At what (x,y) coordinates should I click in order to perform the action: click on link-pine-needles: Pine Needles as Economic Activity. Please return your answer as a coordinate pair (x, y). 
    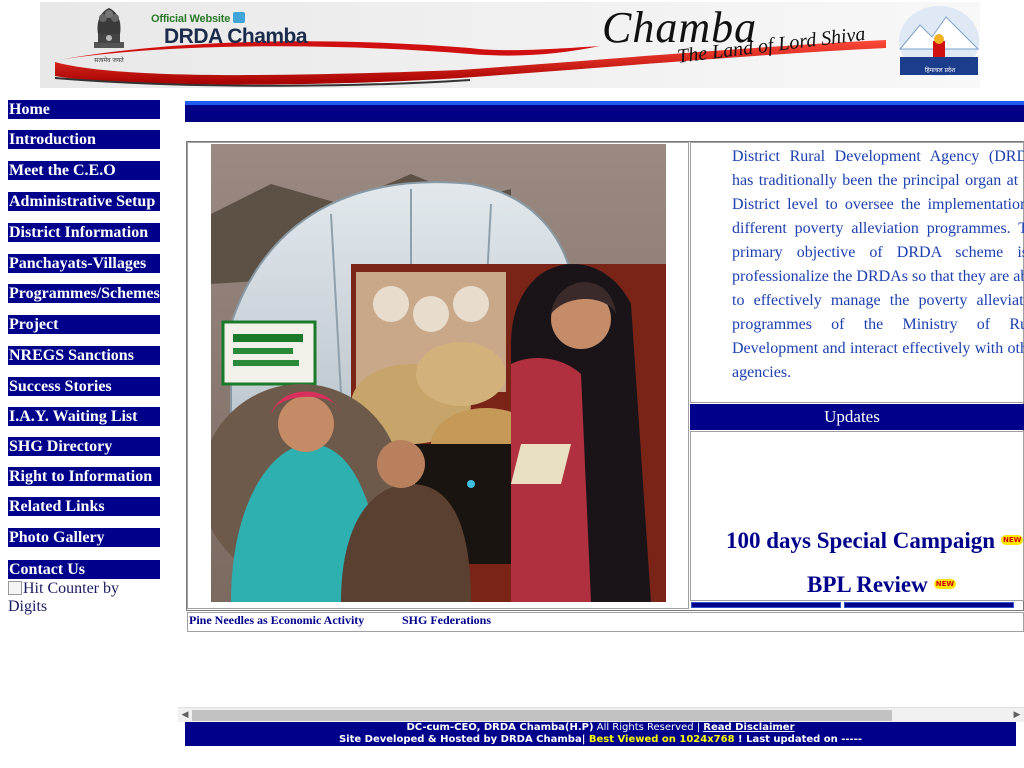
    Looking at the image, I should click on (276, 620).